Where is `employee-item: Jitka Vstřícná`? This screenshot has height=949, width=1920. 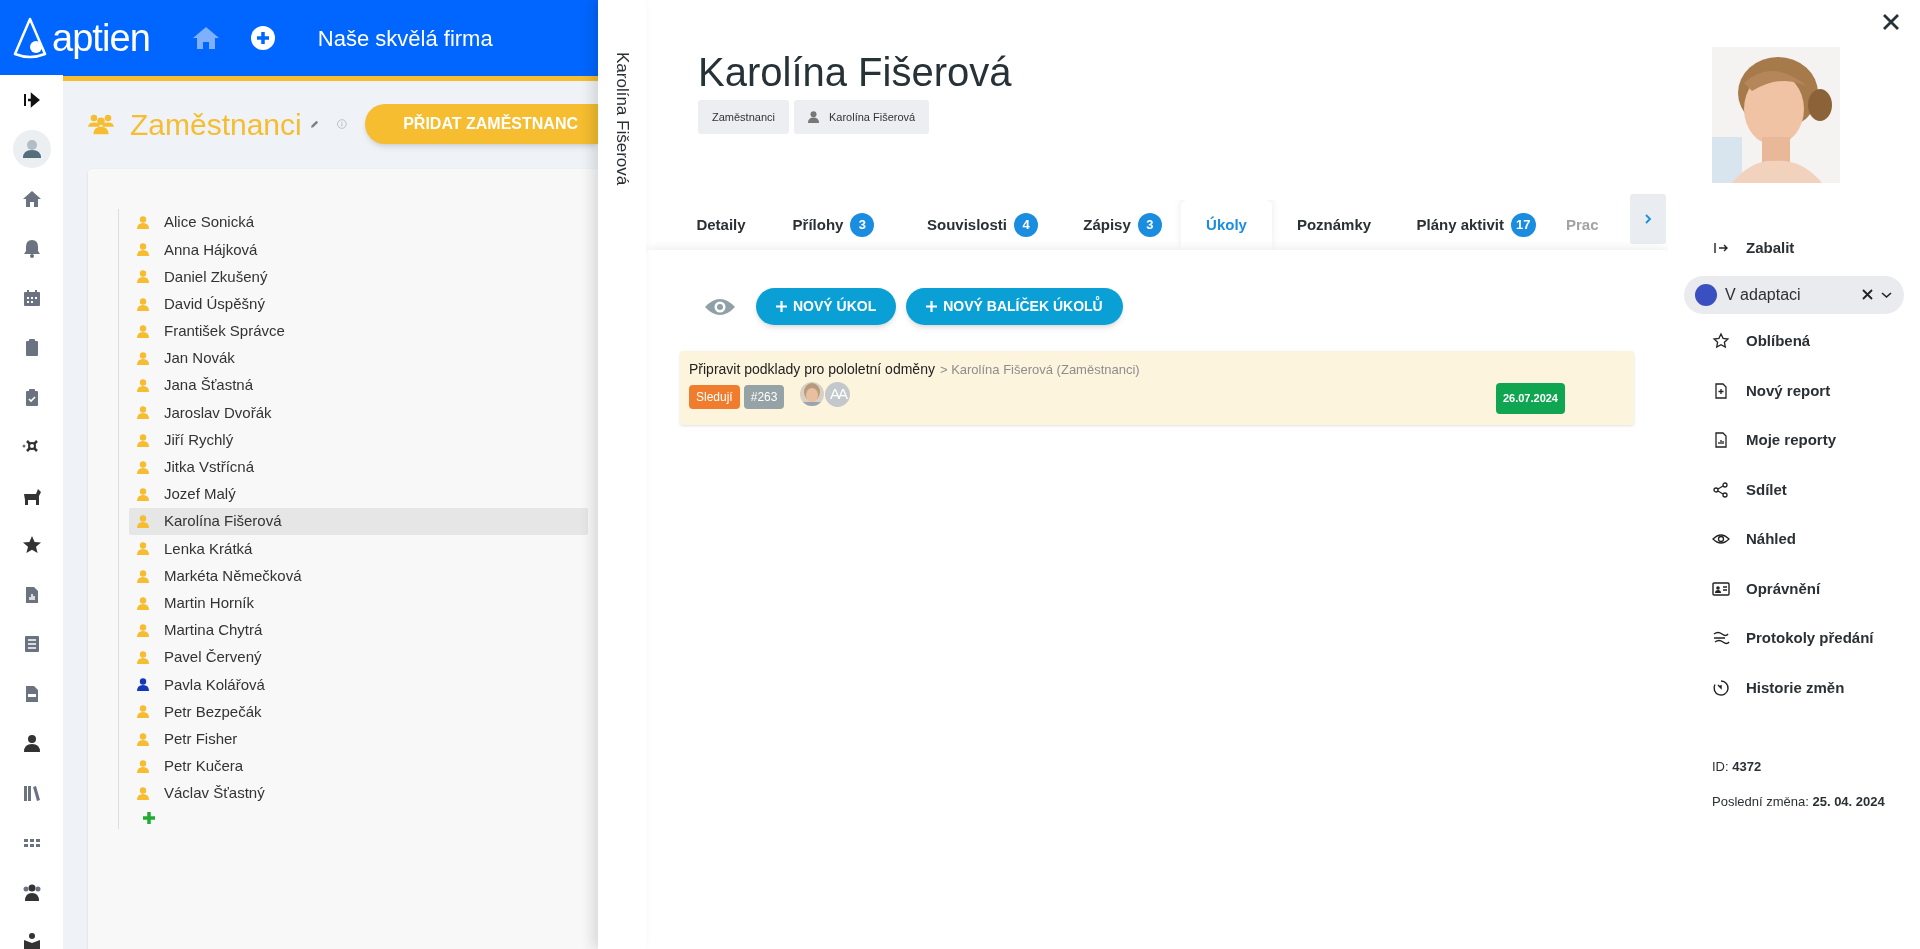
employee-item: Jitka Vstřícná is located at coordinates (358, 467).